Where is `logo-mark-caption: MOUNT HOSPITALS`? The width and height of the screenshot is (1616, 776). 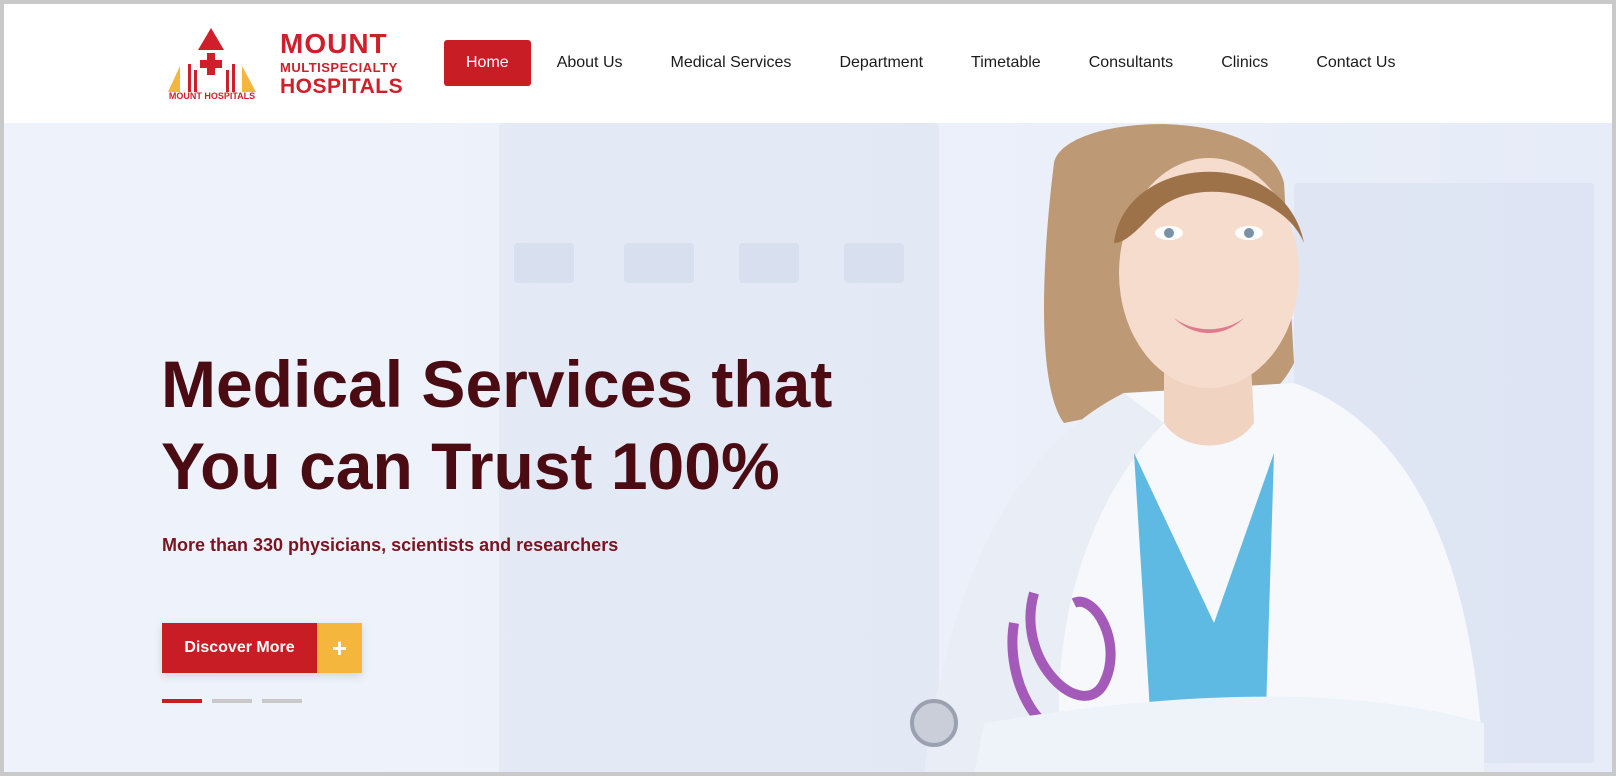 logo-mark-caption: MOUNT HOSPITALS is located at coordinates (212, 96).